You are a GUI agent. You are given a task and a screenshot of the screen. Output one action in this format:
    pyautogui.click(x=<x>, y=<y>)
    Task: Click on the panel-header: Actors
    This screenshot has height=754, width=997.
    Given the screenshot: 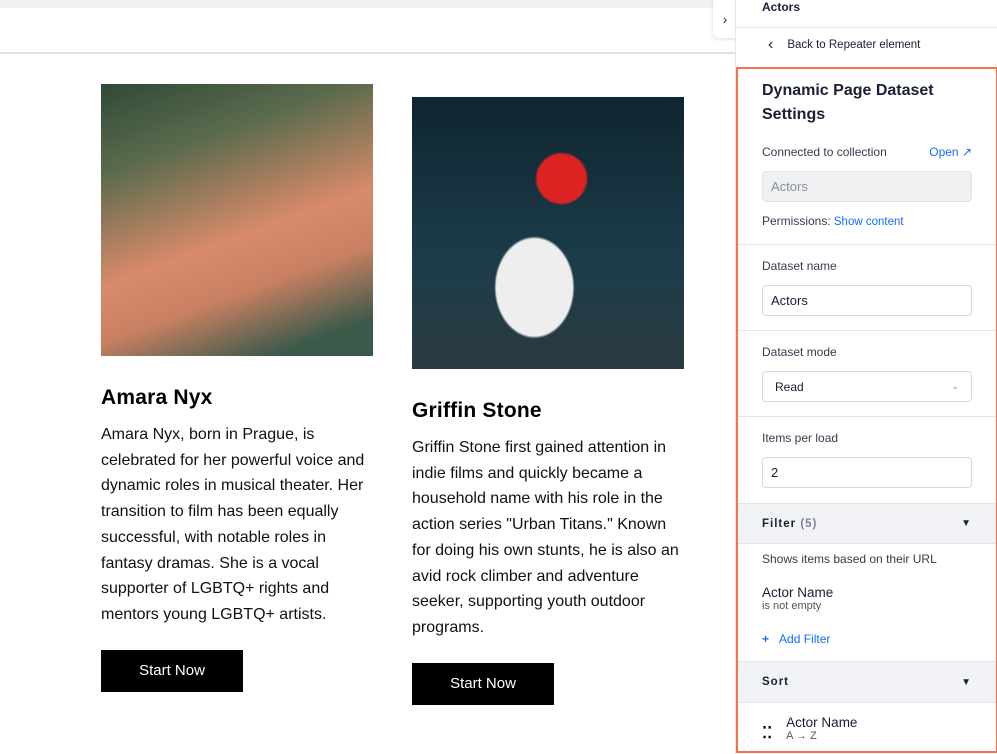 What is the action you would take?
    pyautogui.click(x=866, y=14)
    